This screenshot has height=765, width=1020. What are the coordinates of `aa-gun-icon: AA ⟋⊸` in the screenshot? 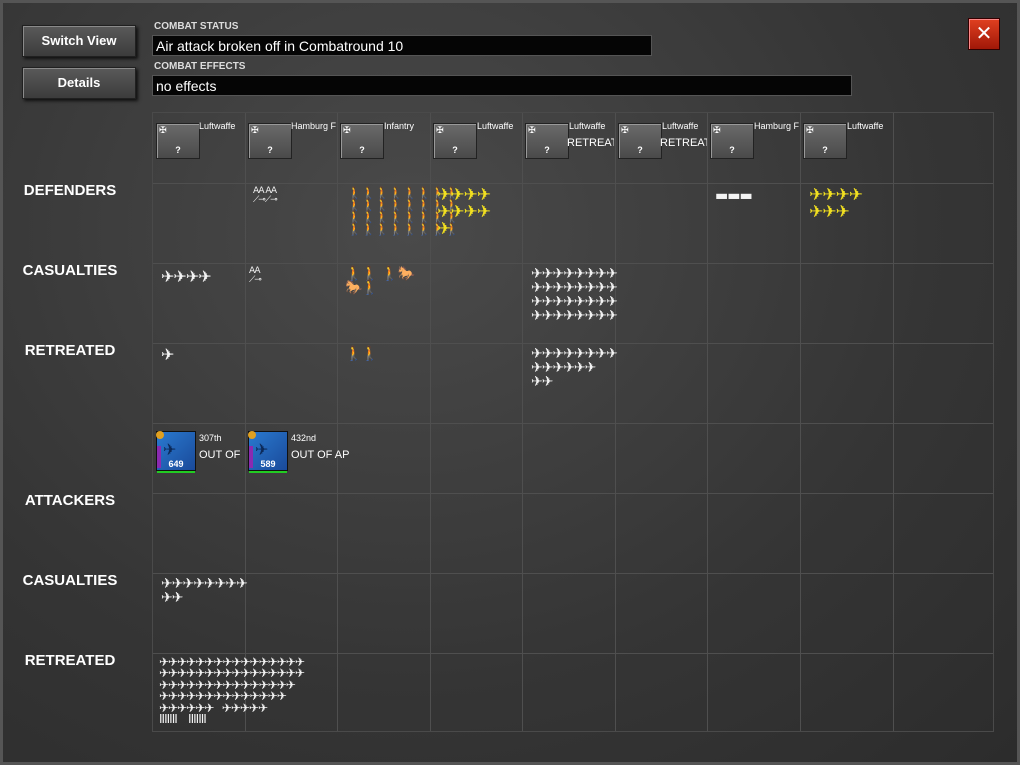 It's located at (255, 275).